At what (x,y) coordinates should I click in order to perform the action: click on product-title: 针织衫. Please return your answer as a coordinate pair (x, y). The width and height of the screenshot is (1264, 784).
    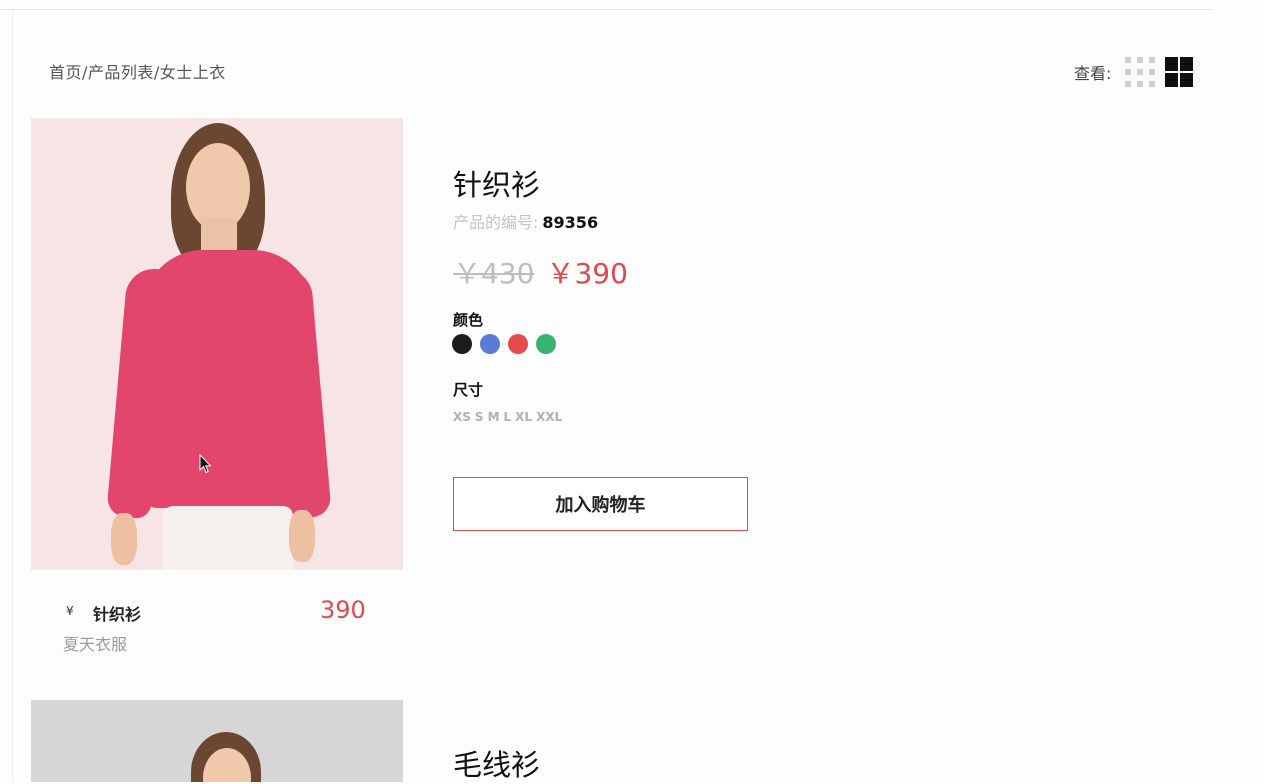
    Looking at the image, I should click on (497, 185).